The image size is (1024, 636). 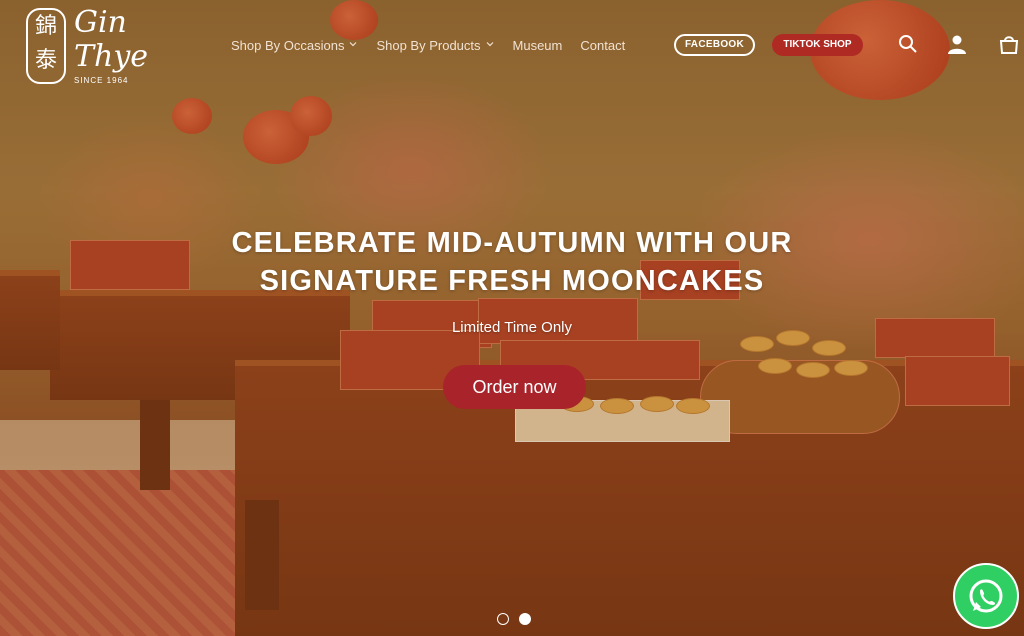 I want to click on hero-subline: Limited Time Only, so click(x=512, y=327).